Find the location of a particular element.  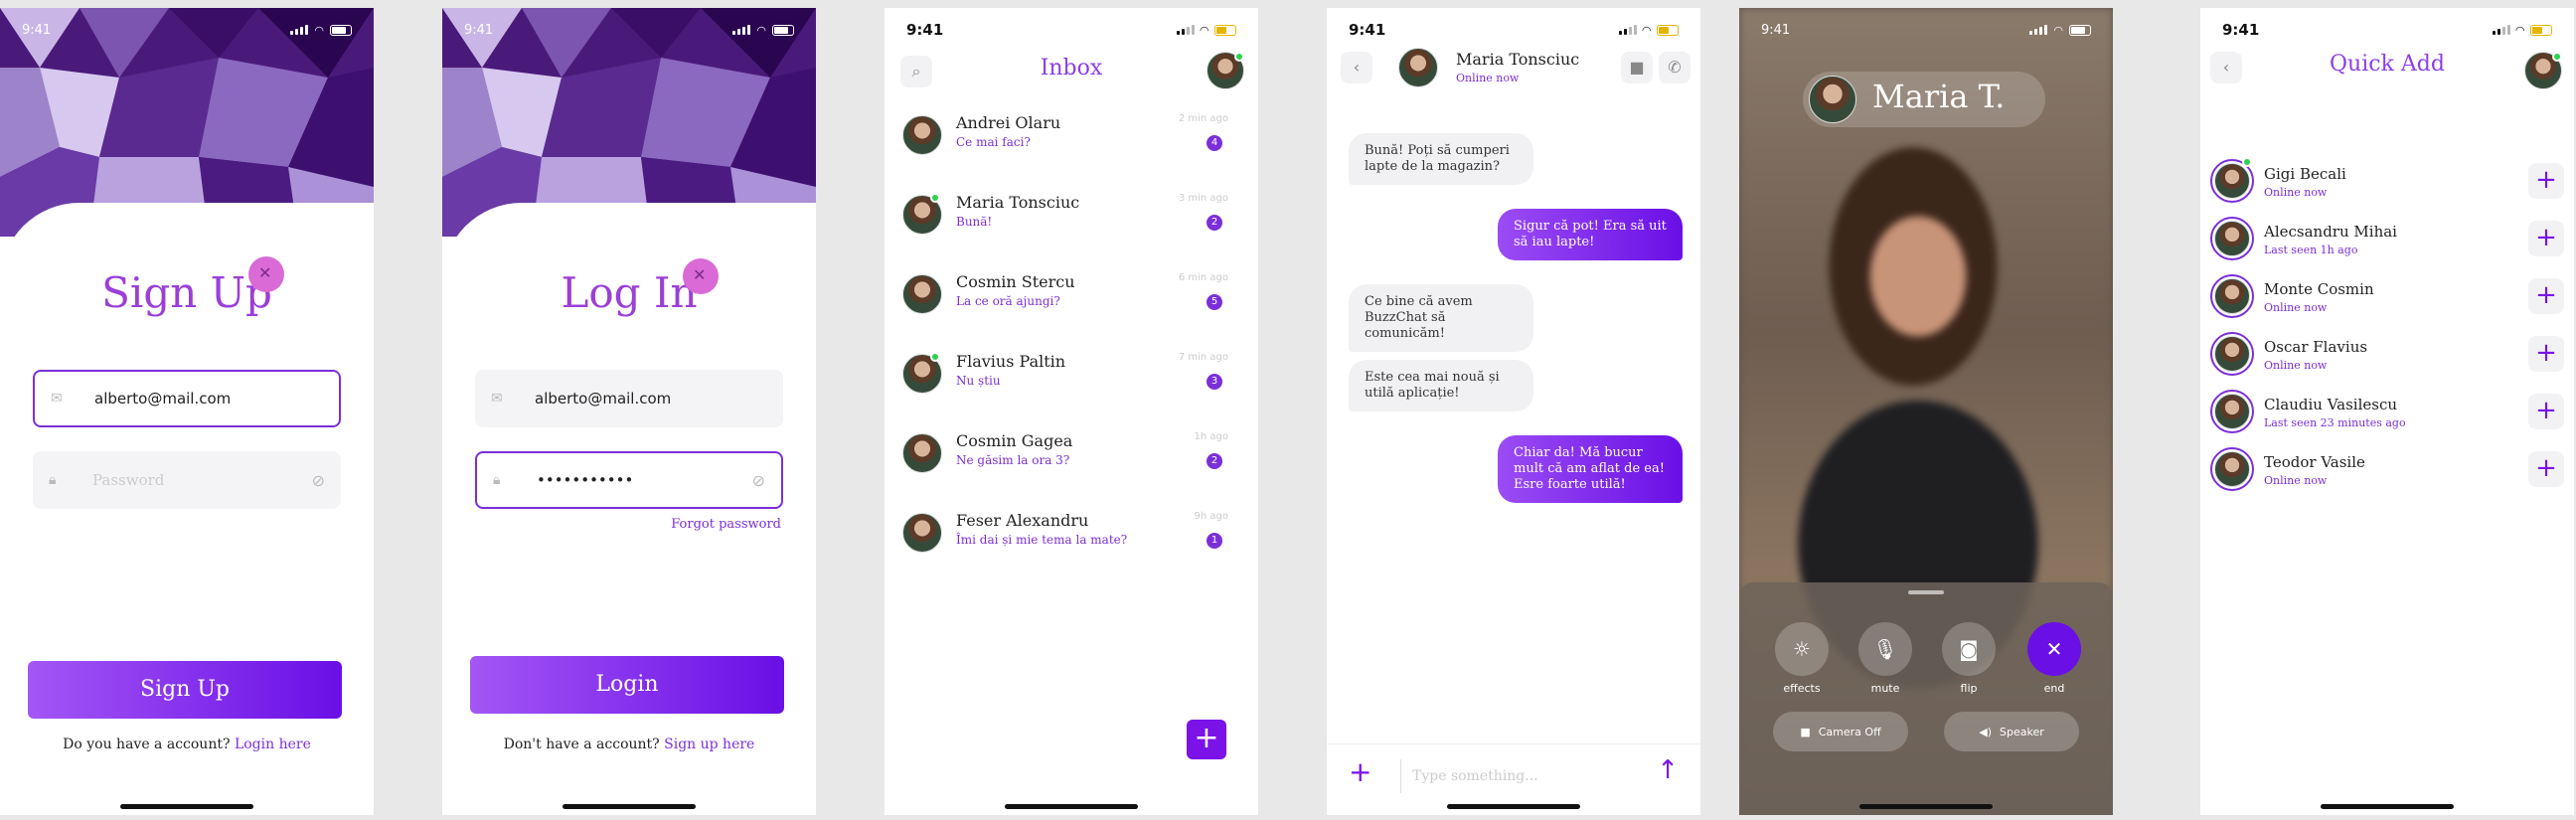

chat-row: Flavius Paltin Nu știu 7 min ago 3 is located at coordinates (1071, 381).